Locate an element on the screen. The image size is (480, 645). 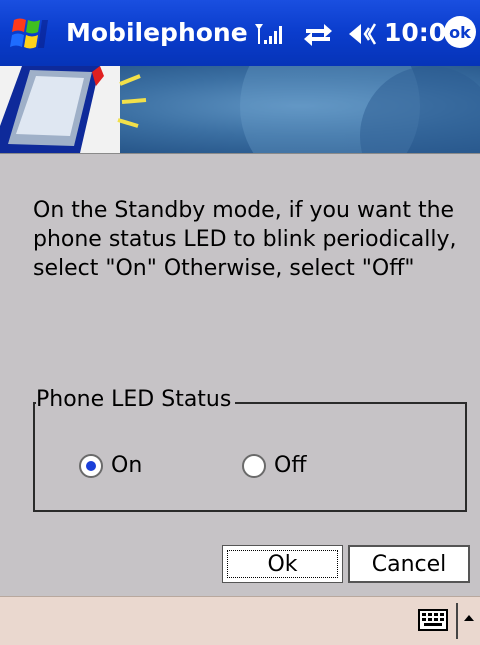
ok-close-label: ok is located at coordinates (460, 32).